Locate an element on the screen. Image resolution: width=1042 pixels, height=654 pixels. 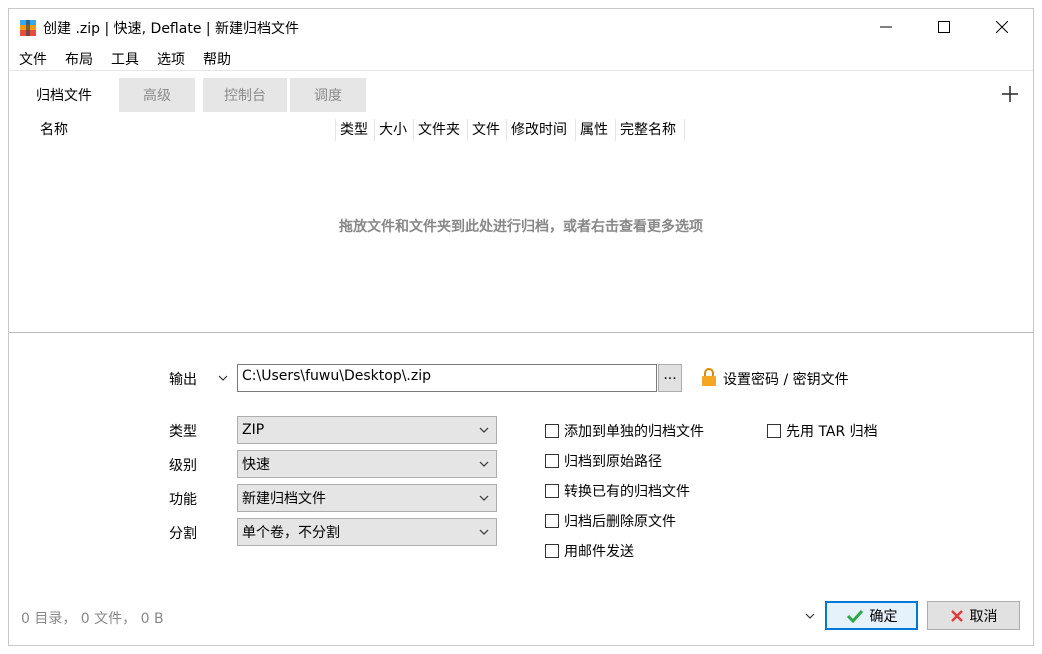
col-size: 大小 is located at coordinates (393, 130).